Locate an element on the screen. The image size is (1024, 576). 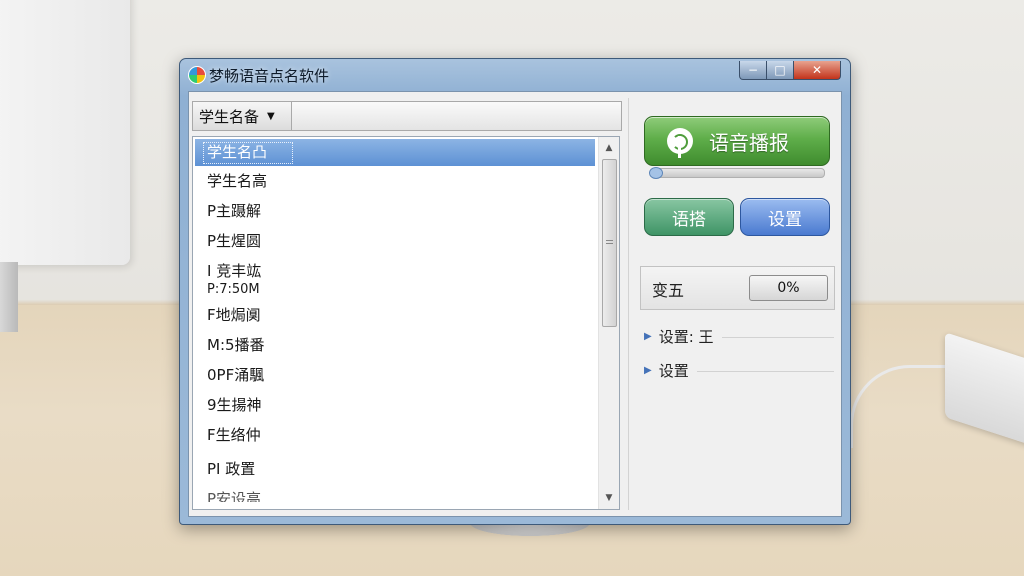
list-scrollbar: ▲ ▼ is located at coordinates (608, 323).